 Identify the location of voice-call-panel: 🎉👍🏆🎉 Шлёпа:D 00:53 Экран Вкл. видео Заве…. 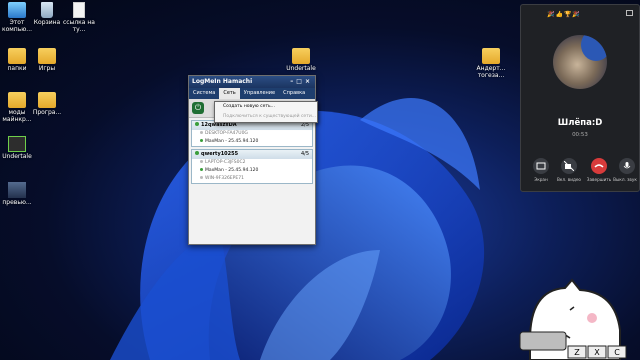
(580, 98).